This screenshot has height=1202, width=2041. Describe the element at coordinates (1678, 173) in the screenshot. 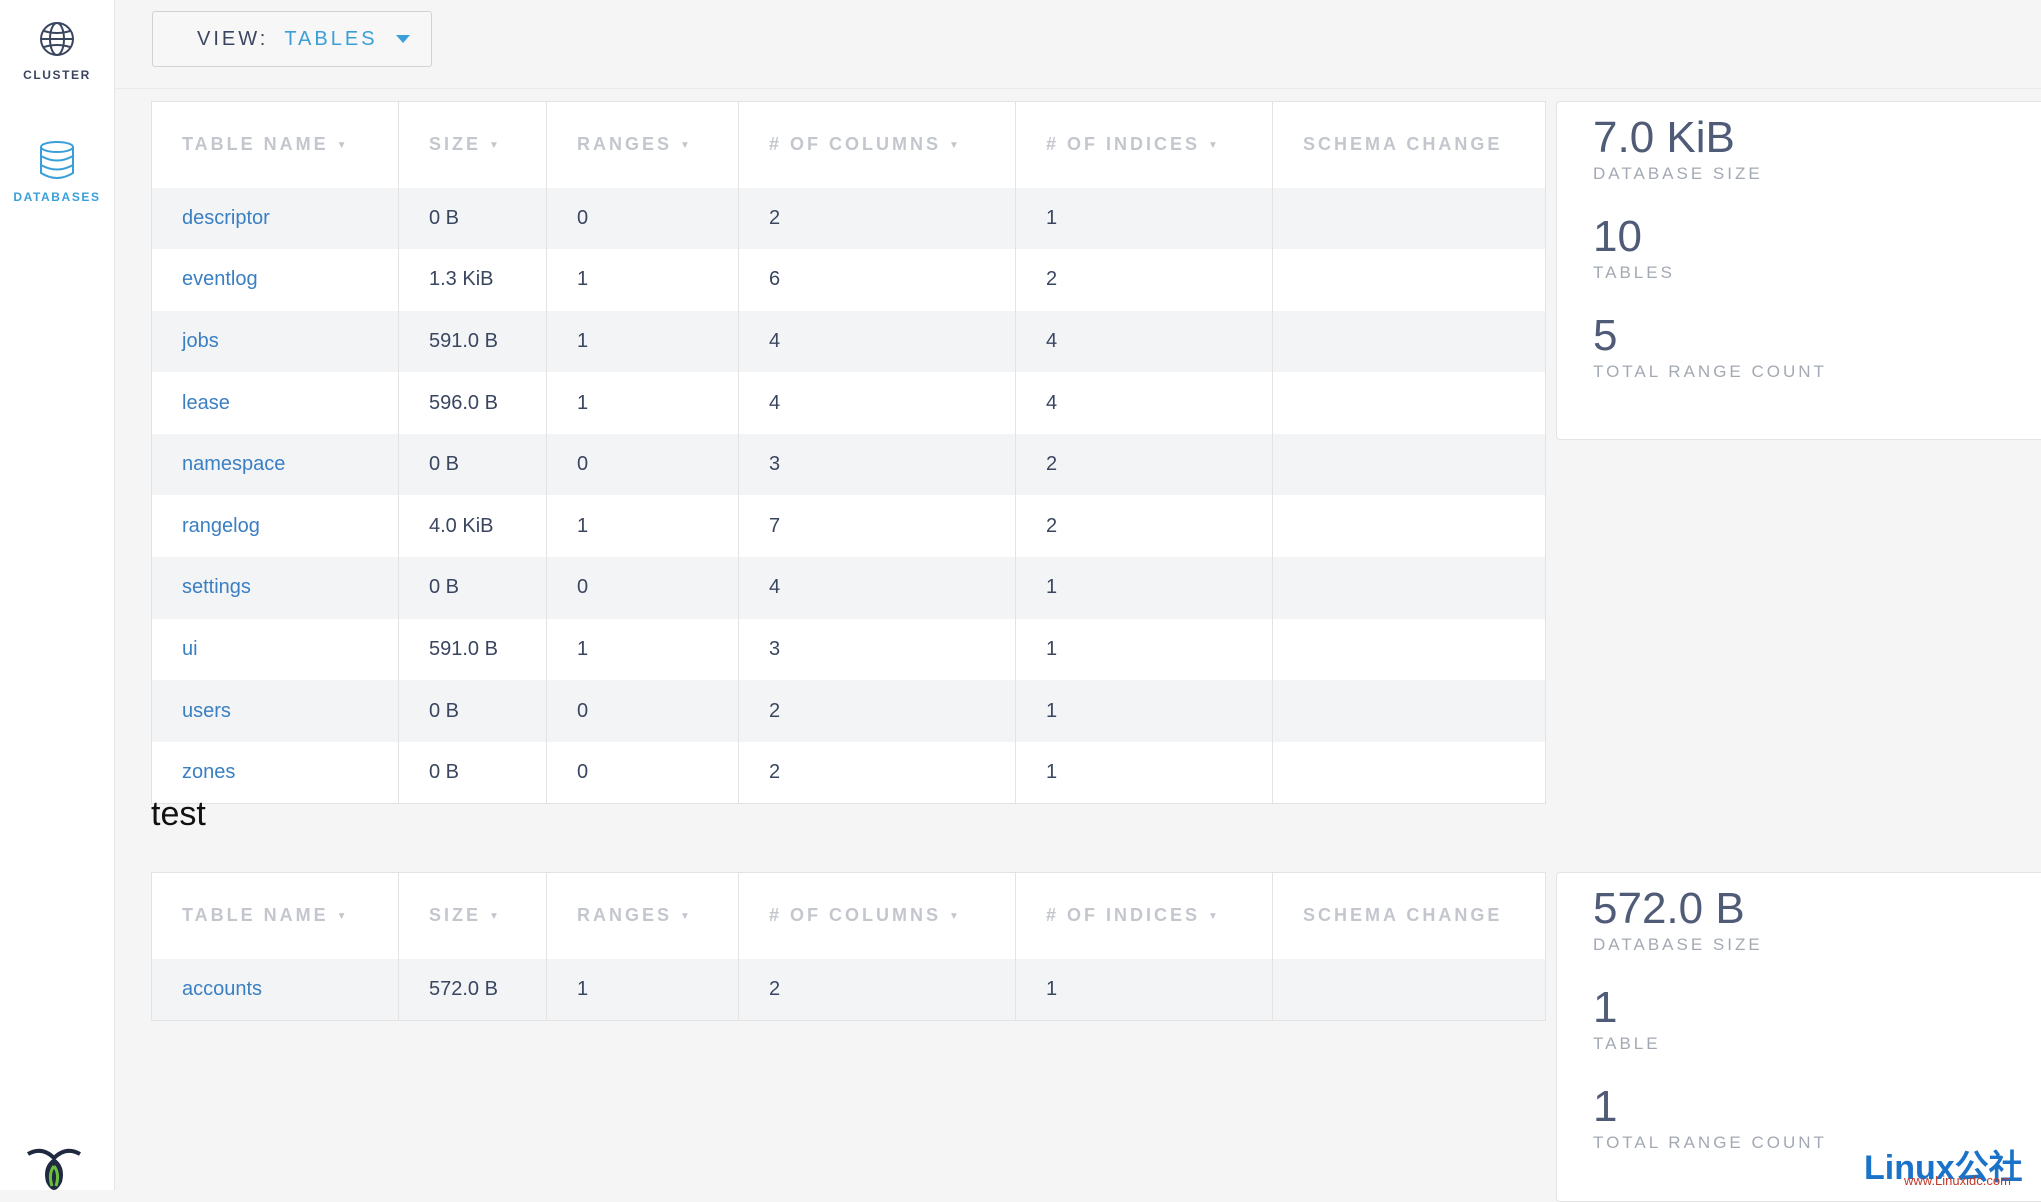

I see `database-size-label: DATABASE SIZE` at that location.